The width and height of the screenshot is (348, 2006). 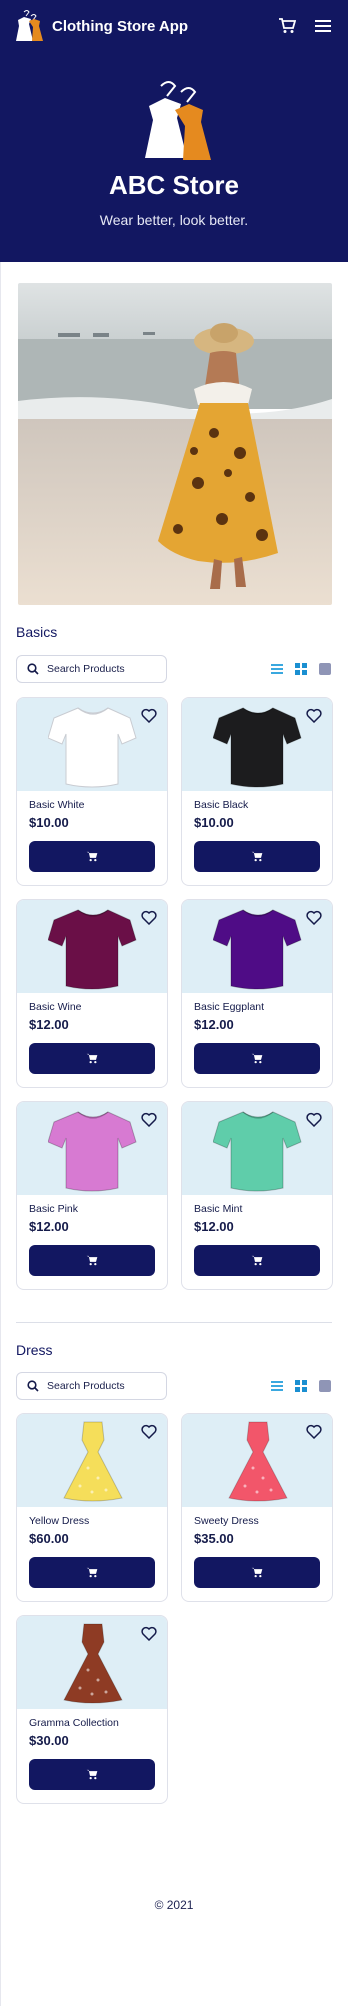 I want to click on product-card: Basic Black $10.00, so click(x=257, y=791).